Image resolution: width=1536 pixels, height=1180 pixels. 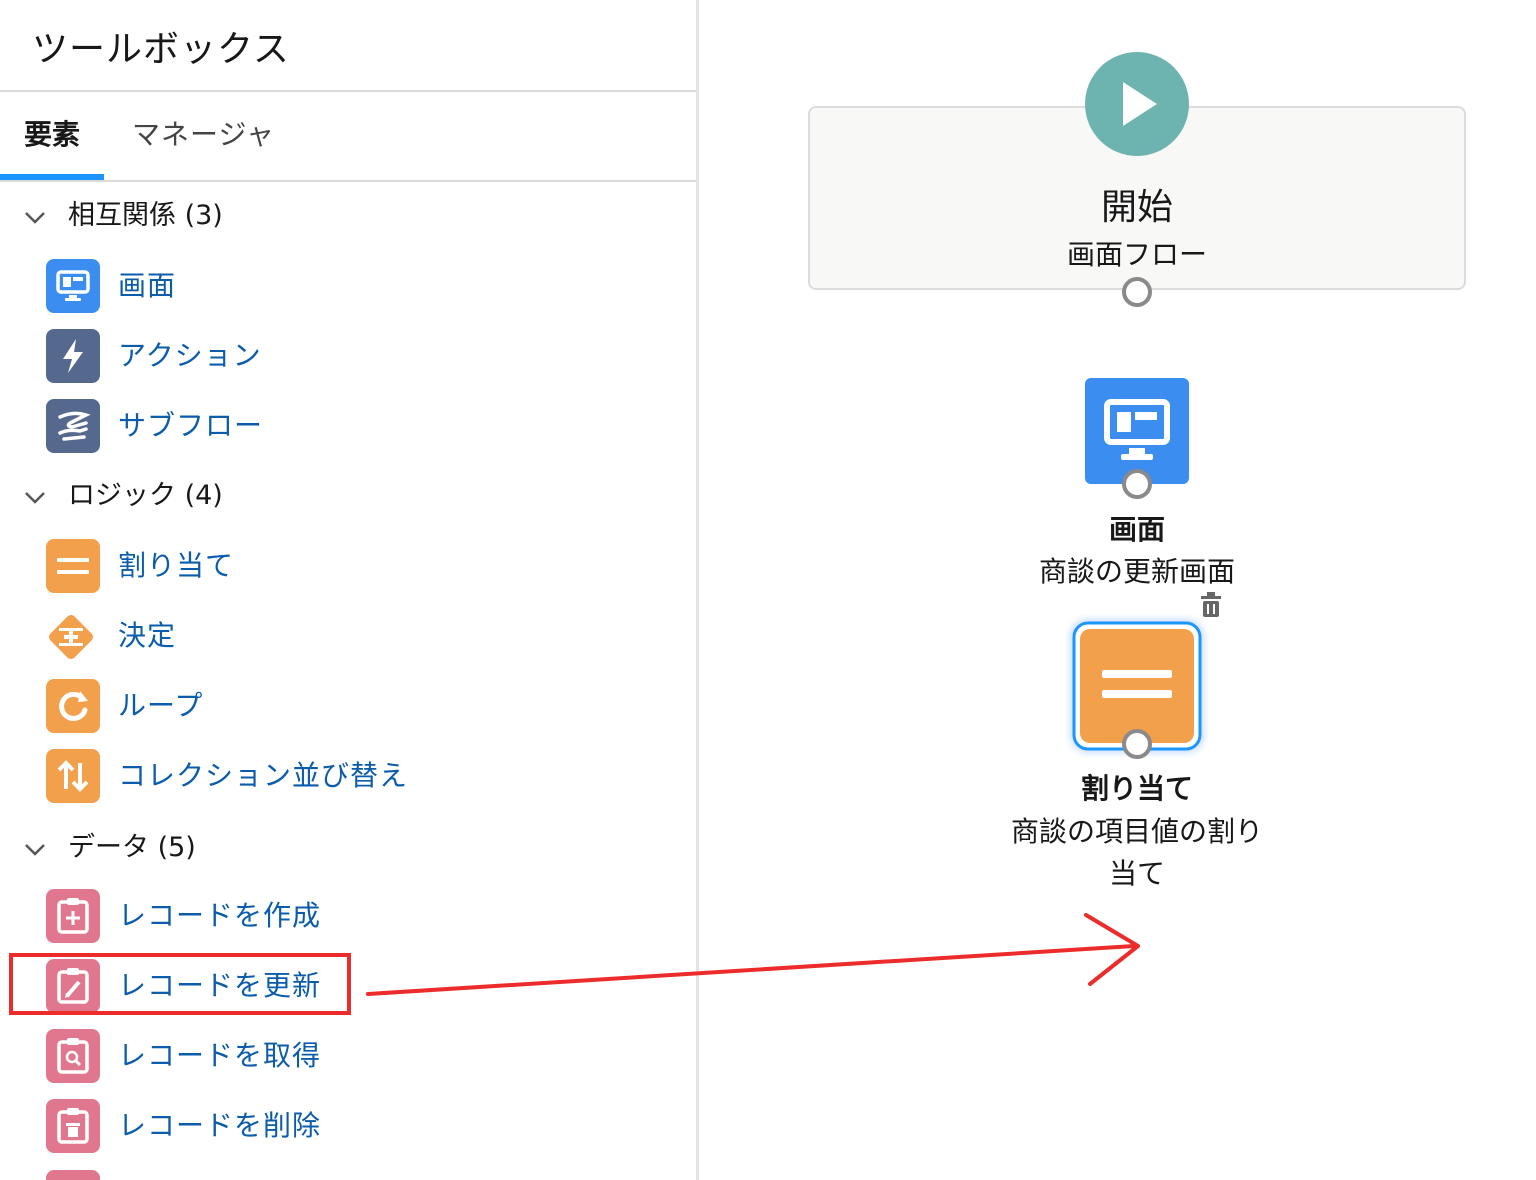 What do you see at coordinates (1136, 873) in the screenshot?
I see `assignment-node-label-line2: 当て` at bounding box center [1136, 873].